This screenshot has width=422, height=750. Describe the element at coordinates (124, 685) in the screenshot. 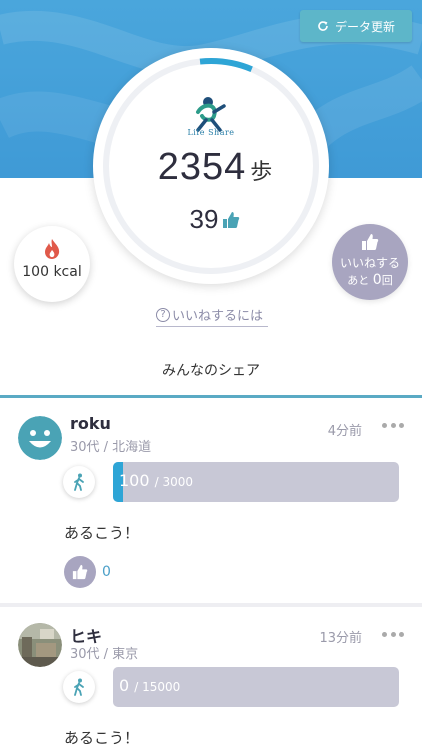

I see `progress-steps: 0` at that location.